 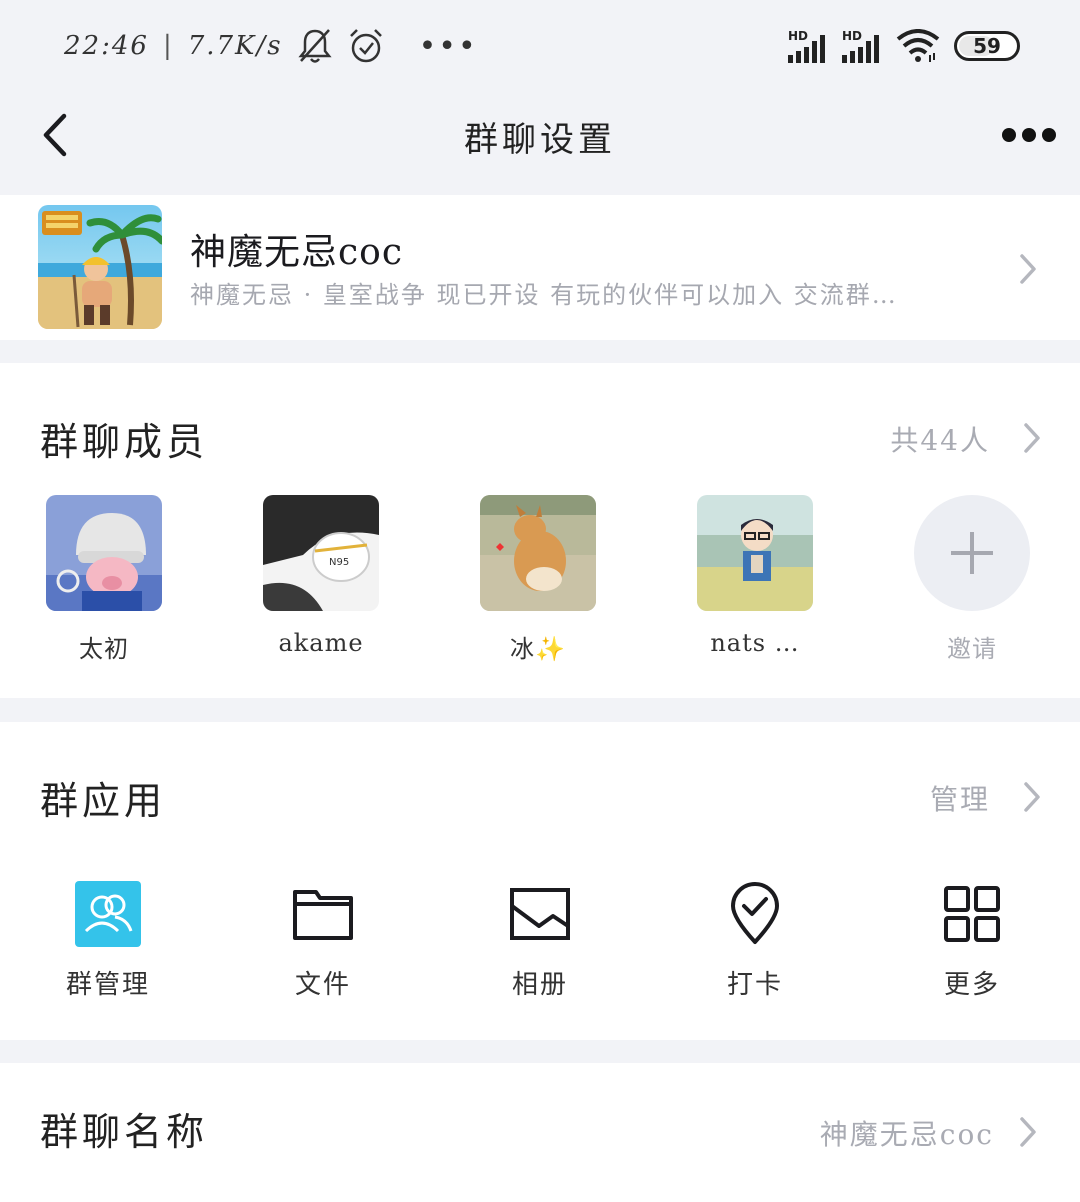 I want to click on group-avatar-image, so click(x=100, y=270).